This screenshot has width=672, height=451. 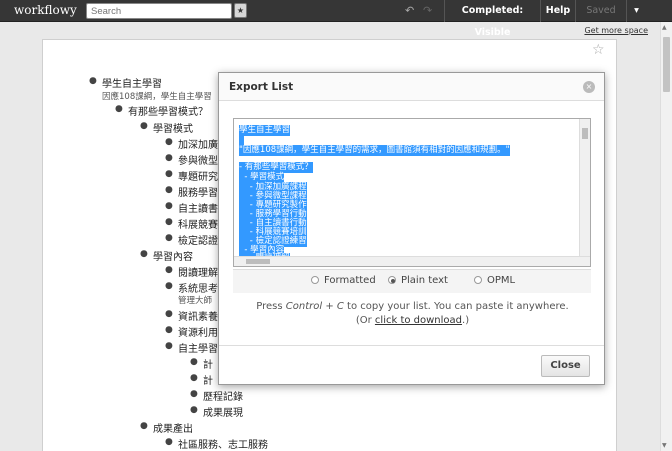 I want to click on help-button: Help, so click(x=557, y=11).